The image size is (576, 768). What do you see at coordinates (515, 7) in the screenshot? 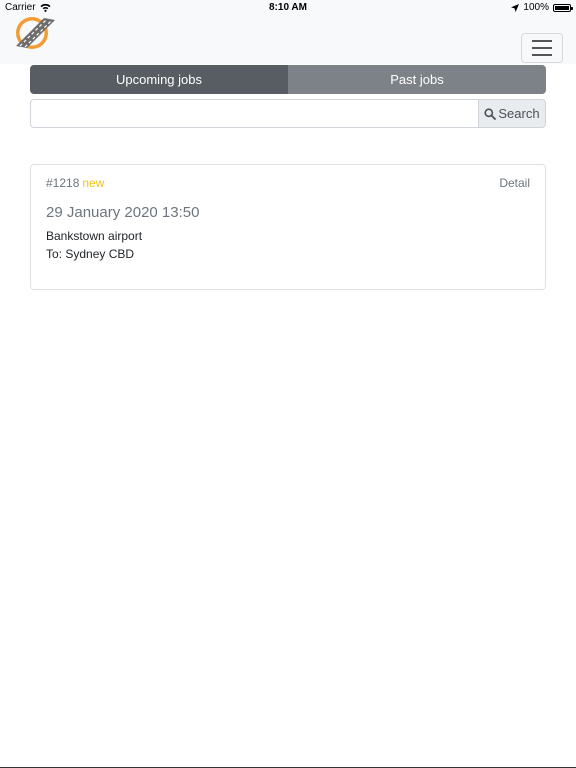
I see `location-arrow-icon` at bounding box center [515, 7].